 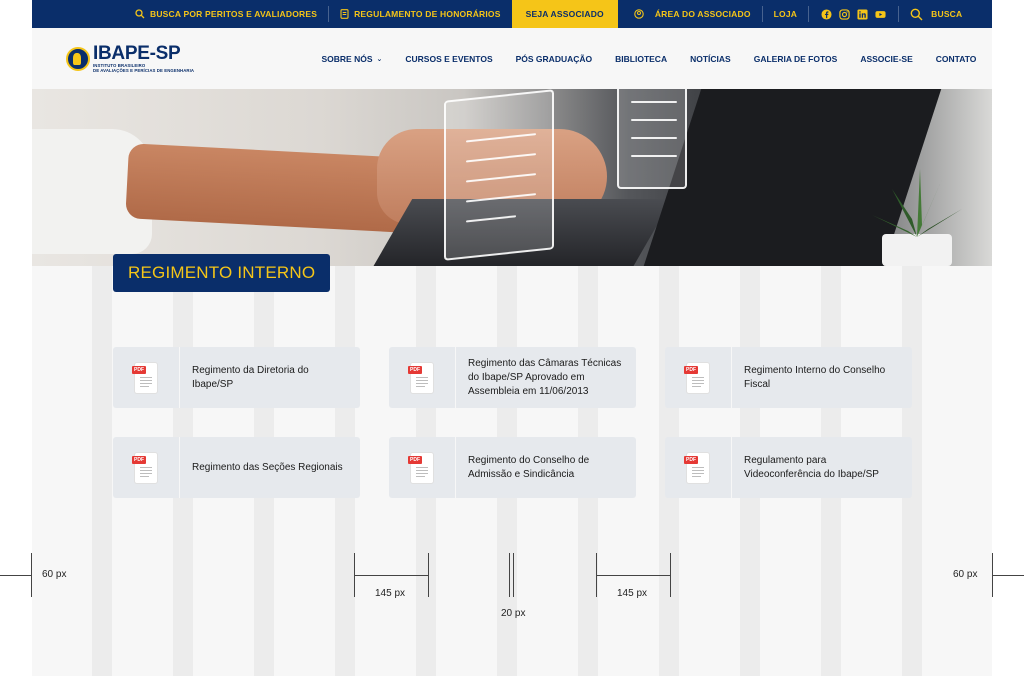 I want to click on plant-image, so click(x=917, y=217).